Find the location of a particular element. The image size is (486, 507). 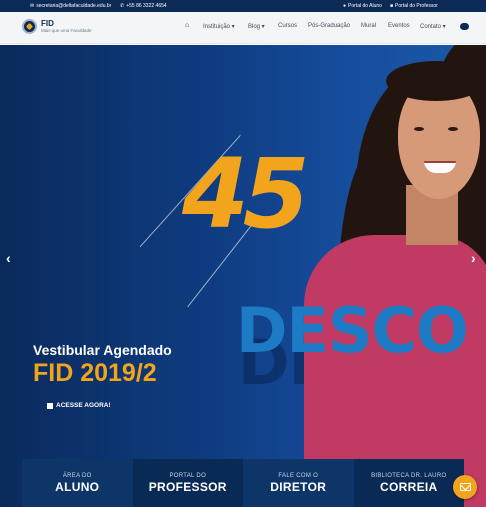

tile-biblioteca: BIBLIOTECA DR. LAURO CORREIA is located at coordinates (408, 483).